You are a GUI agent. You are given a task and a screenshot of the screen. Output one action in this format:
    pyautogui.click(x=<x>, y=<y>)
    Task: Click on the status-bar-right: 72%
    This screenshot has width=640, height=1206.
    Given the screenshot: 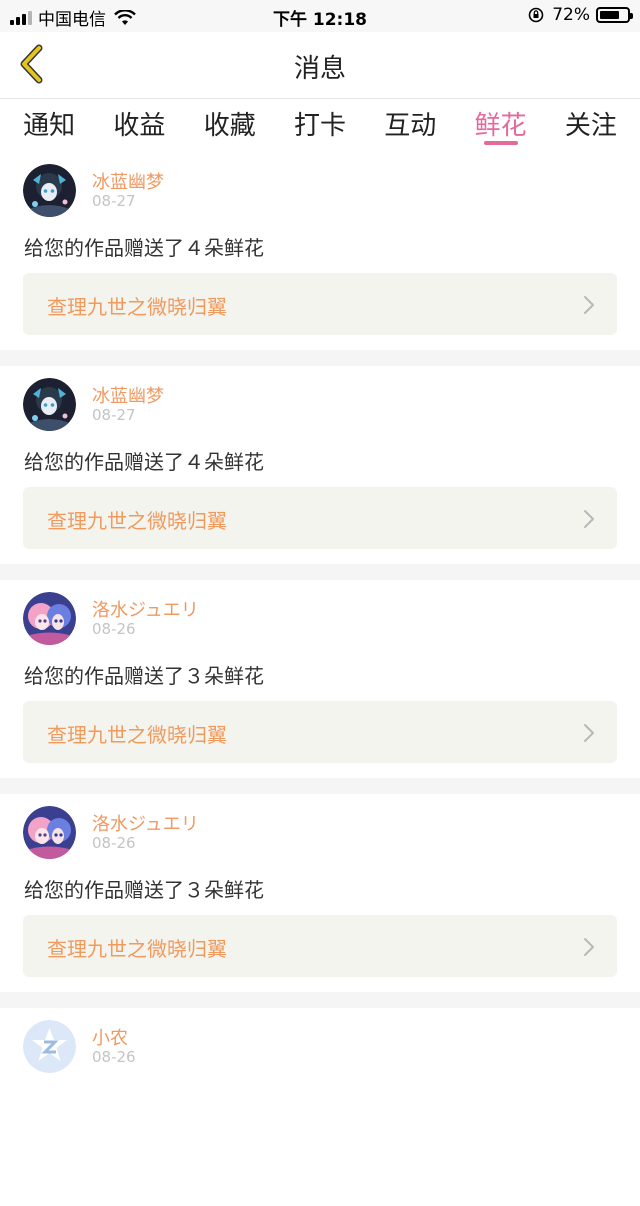 What is the action you would take?
    pyautogui.click(x=580, y=15)
    